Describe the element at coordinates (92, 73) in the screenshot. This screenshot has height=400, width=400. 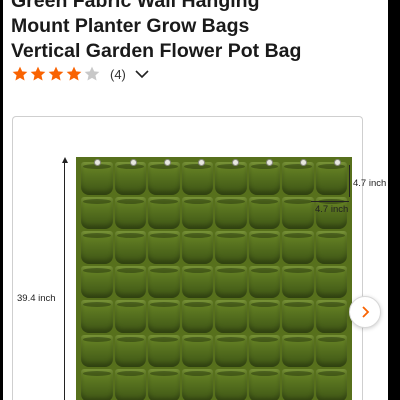
I see `star-empty-icon` at that location.